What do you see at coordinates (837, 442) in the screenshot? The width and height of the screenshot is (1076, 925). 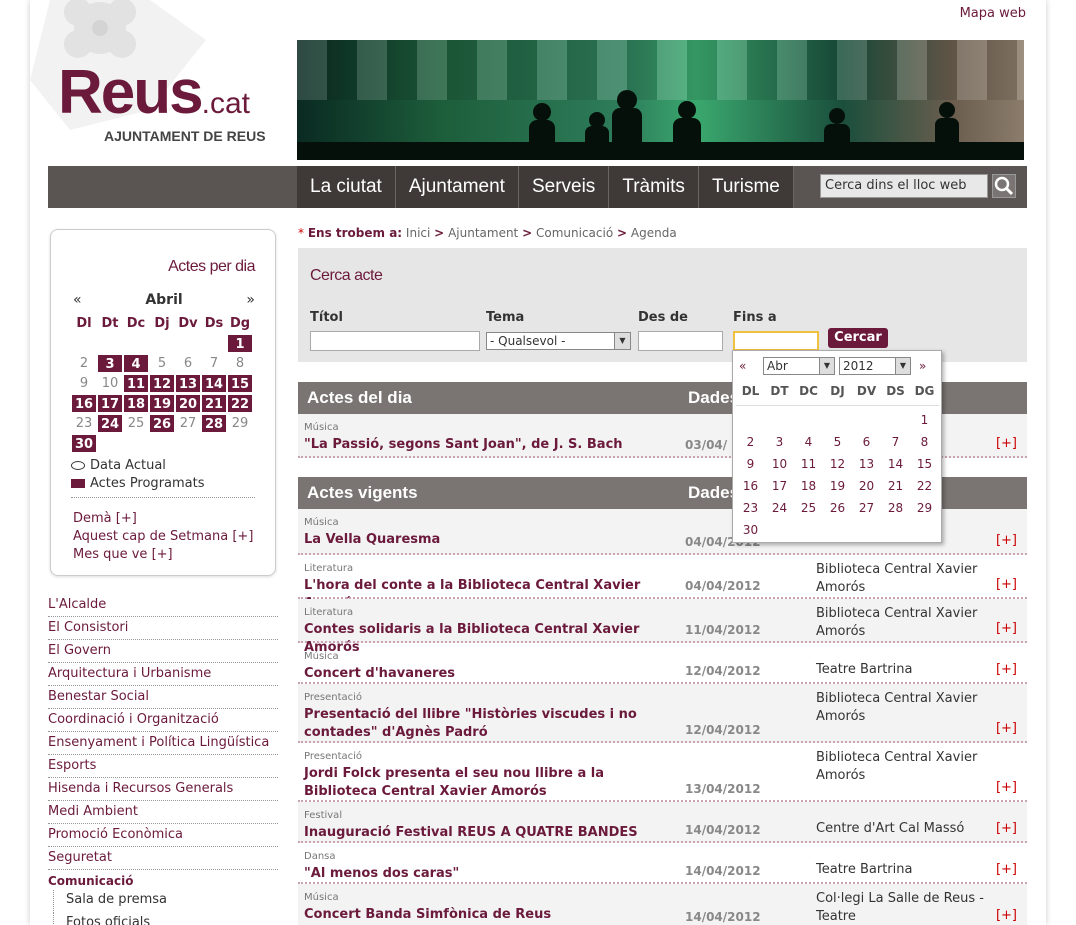 I see `picker-day: 5` at bounding box center [837, 442].